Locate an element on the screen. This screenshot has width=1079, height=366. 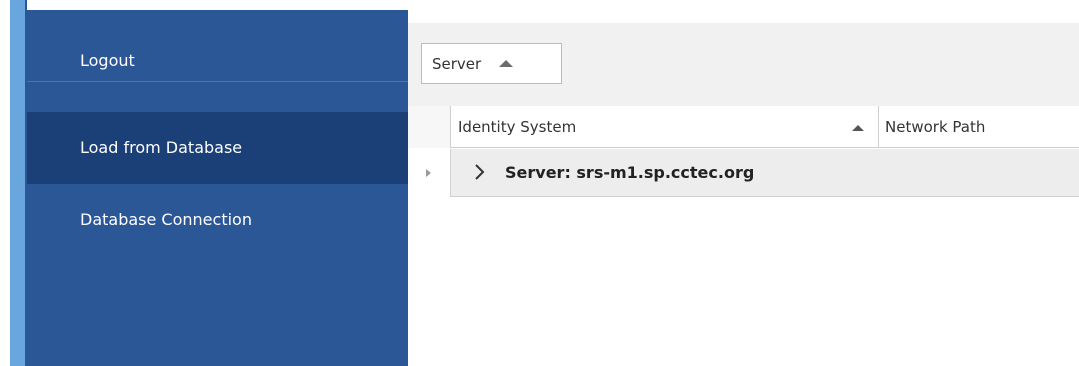
triangle-right-icon is located at coordinates (428, 173).